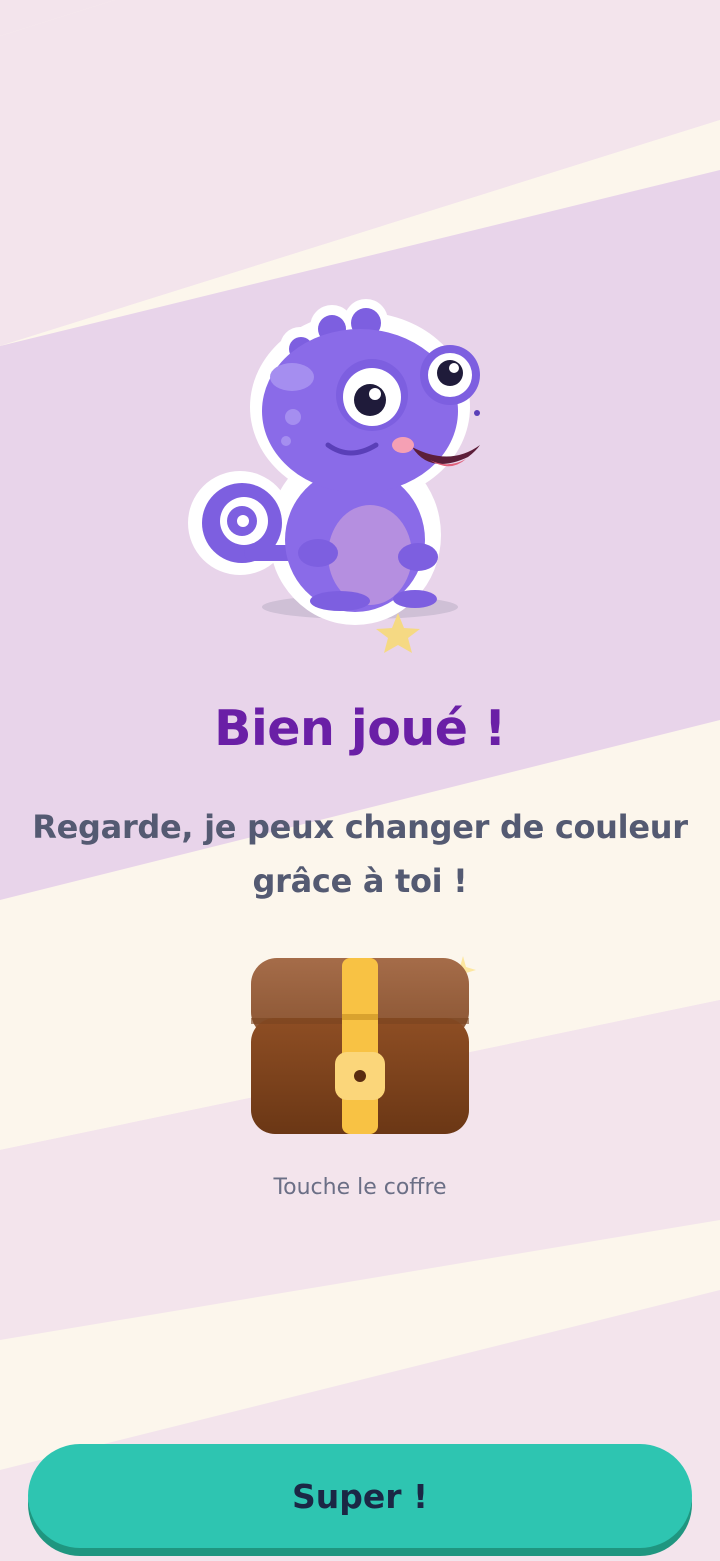 This screenshot has height=1561, width=720. I want to click on chameleon-mascot-icon, so click(334, 476).